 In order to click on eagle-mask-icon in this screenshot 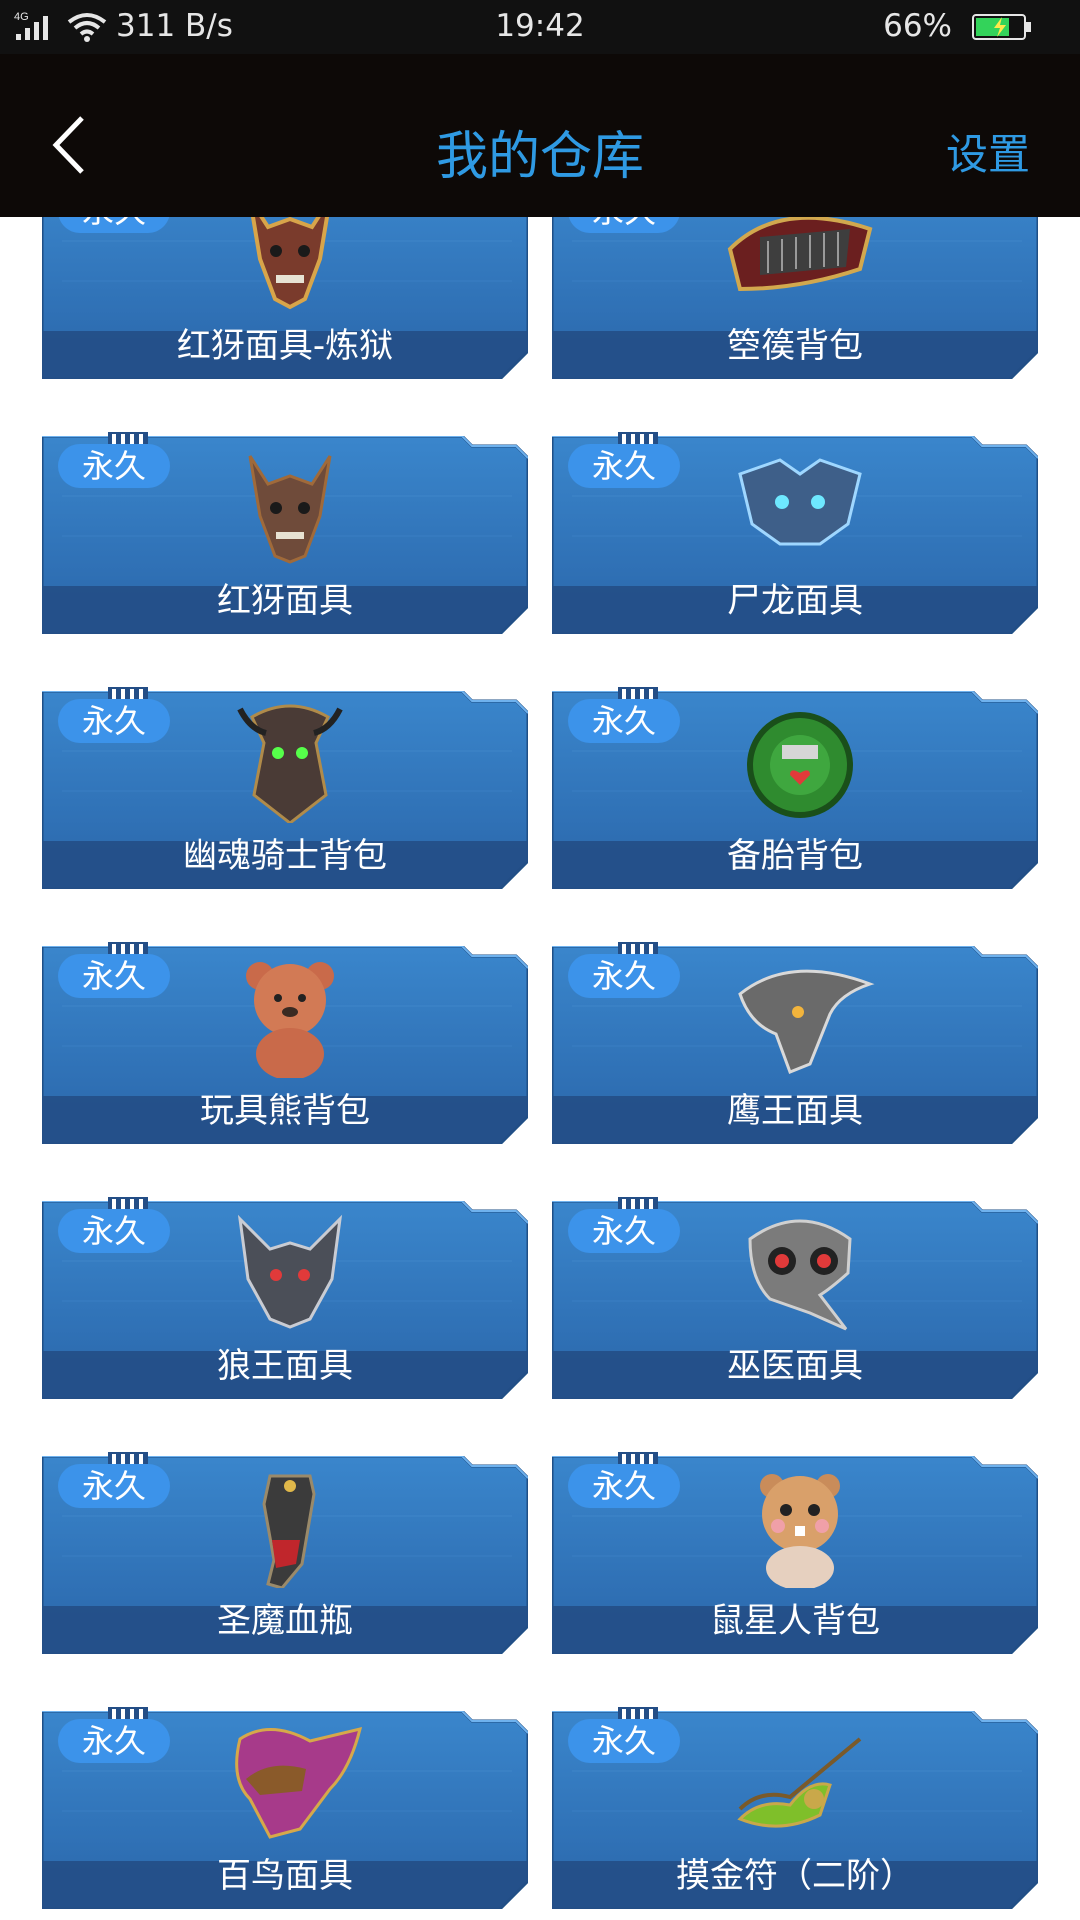, I will do `click(806, 1021)`.